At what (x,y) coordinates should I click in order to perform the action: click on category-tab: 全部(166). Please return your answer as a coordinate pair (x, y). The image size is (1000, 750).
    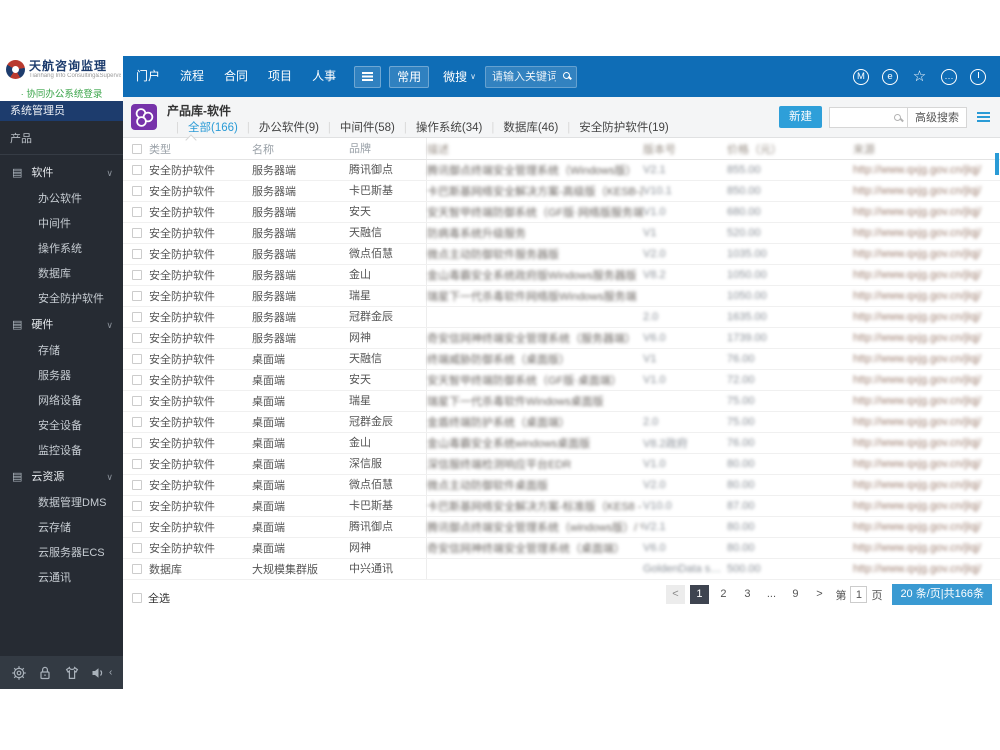
    Looking at the image, I should click on (202, 127).